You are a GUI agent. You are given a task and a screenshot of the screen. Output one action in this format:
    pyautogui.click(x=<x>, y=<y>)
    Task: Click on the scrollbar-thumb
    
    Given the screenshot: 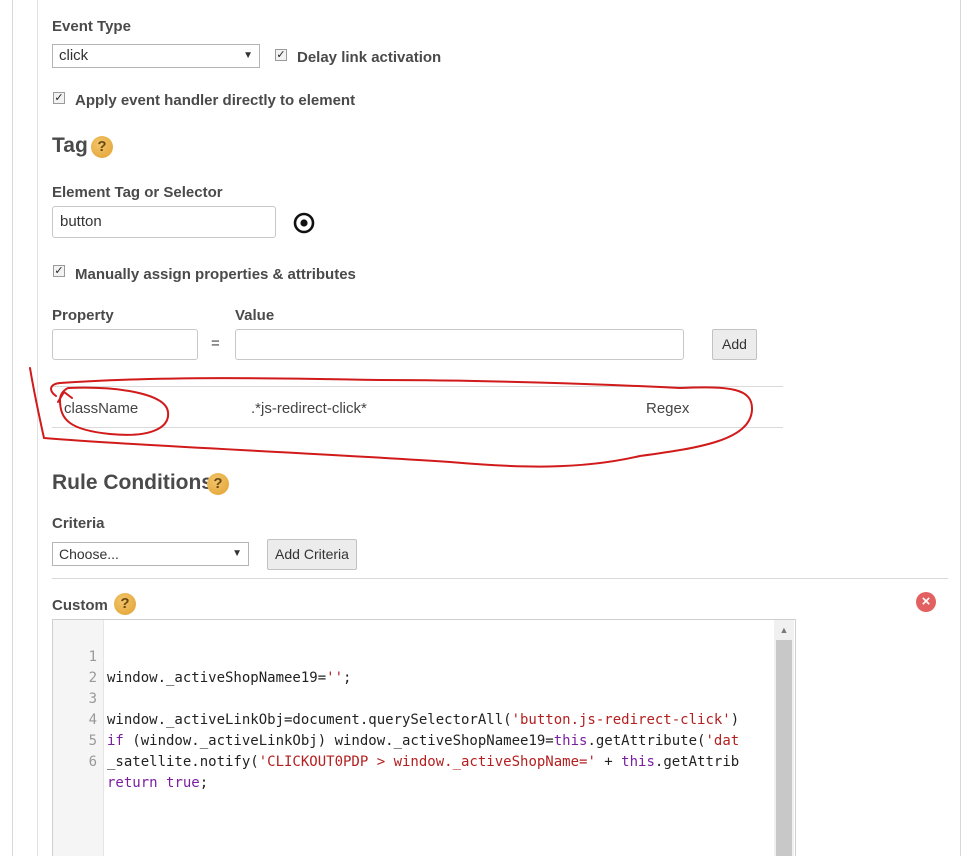 What is the action you would take?
    pyautogui.click(x=784, y=748)
    